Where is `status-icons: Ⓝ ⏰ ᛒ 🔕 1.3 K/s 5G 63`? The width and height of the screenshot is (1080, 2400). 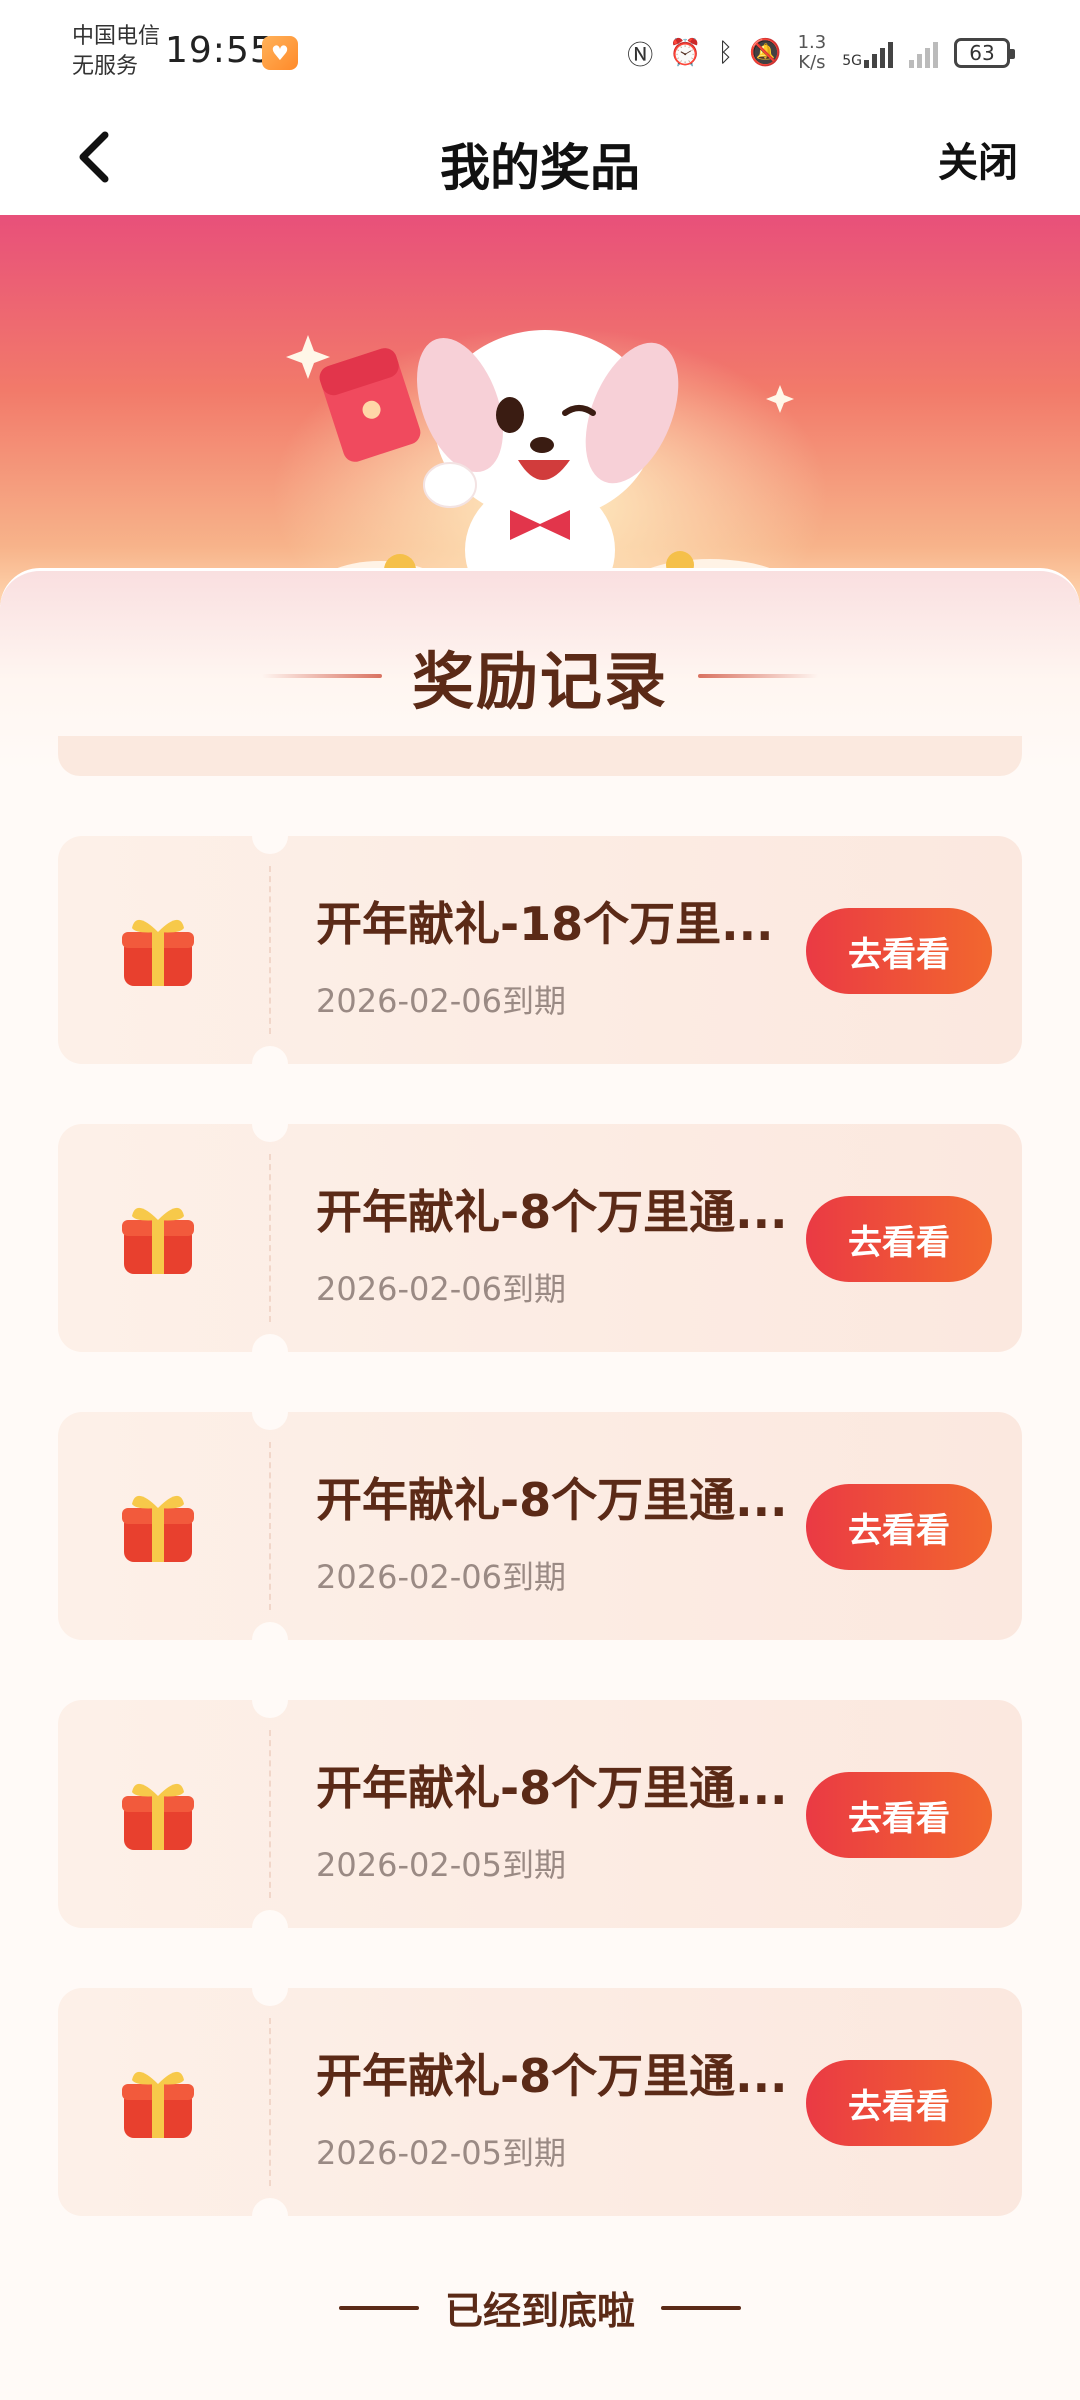 status-icons: Ⓝ ⏰ ᛒ 🔕 1.3 K/s 5G 63 is located at coordinates (821, 53).